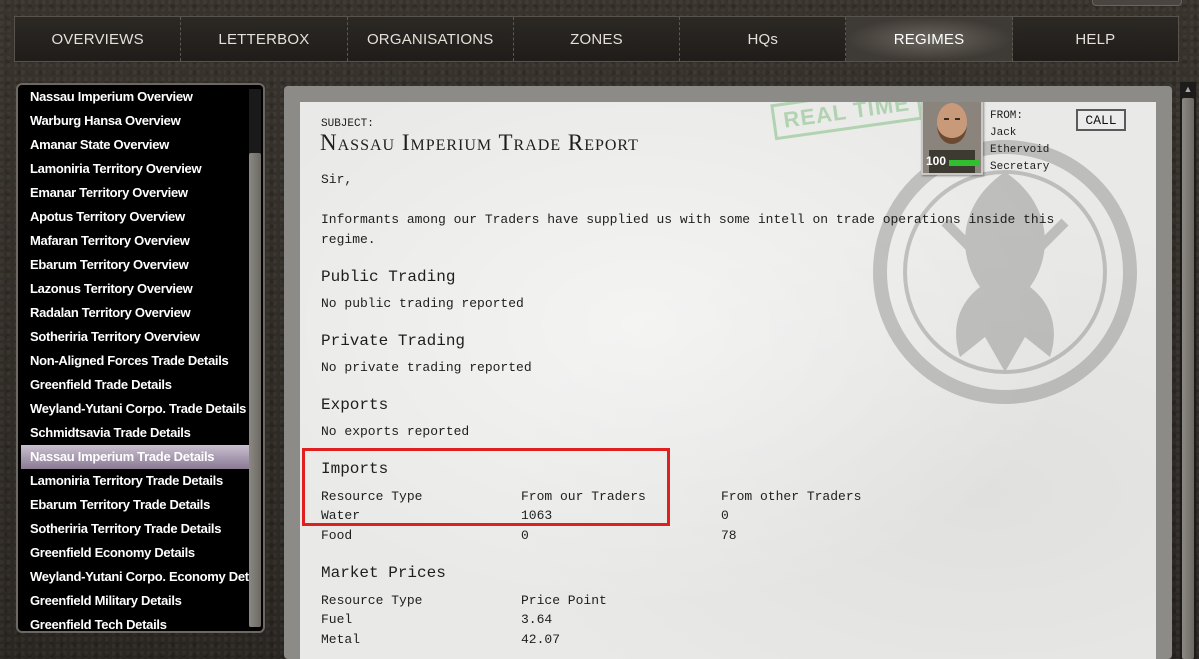 The image size is (1199, 659). Describe the element at coordinates (525, 535) in the screenshot. I see `imports-row-our: 0` at that location.